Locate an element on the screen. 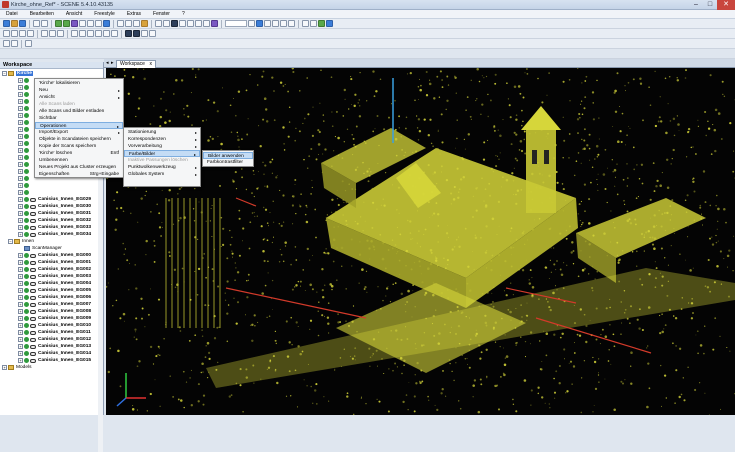  tree-row-scan: + Canisius_Innen_EG000 is located at coordinates (52, 255).